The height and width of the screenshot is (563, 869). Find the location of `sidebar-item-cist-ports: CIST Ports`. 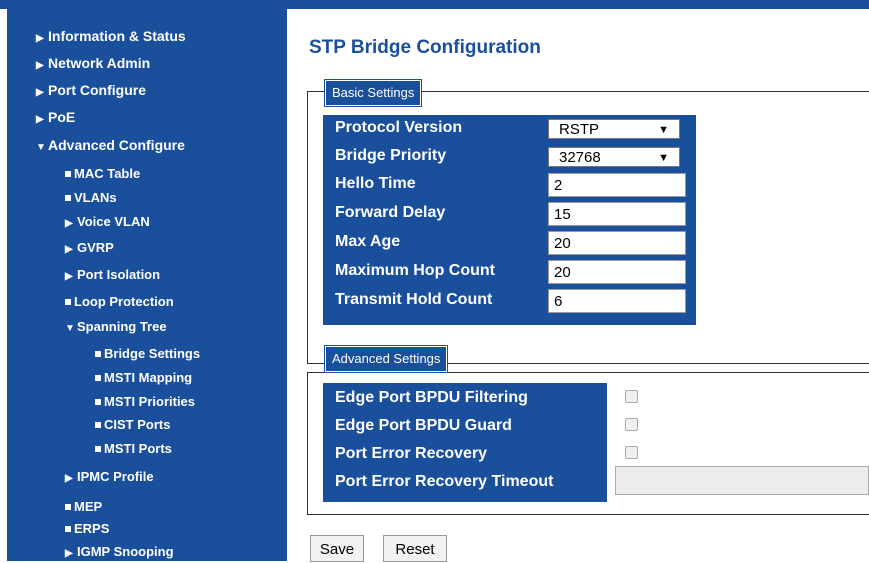

sidebar-item-cist-ports: CIST Ports is located at coordinates (132, 425).